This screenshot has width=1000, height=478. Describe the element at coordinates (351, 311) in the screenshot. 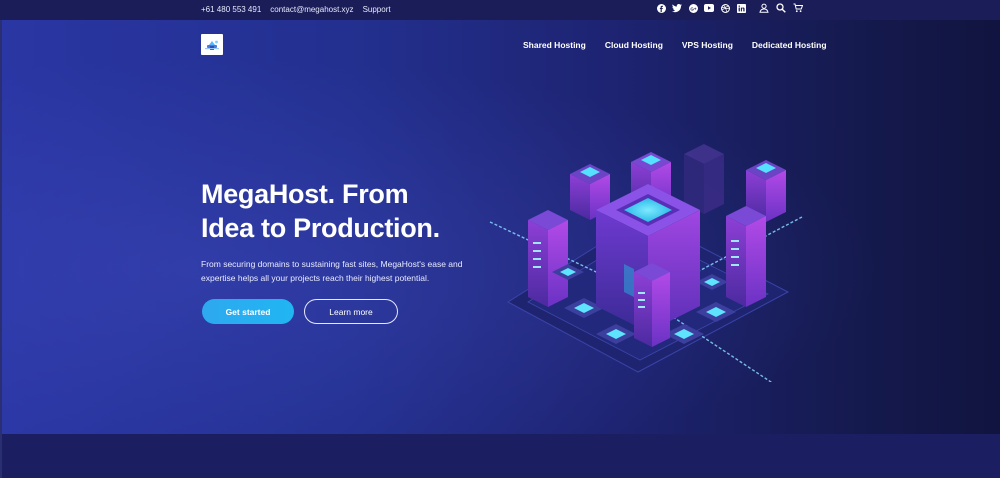

I see `learn-more-button: Learn more` at that location.